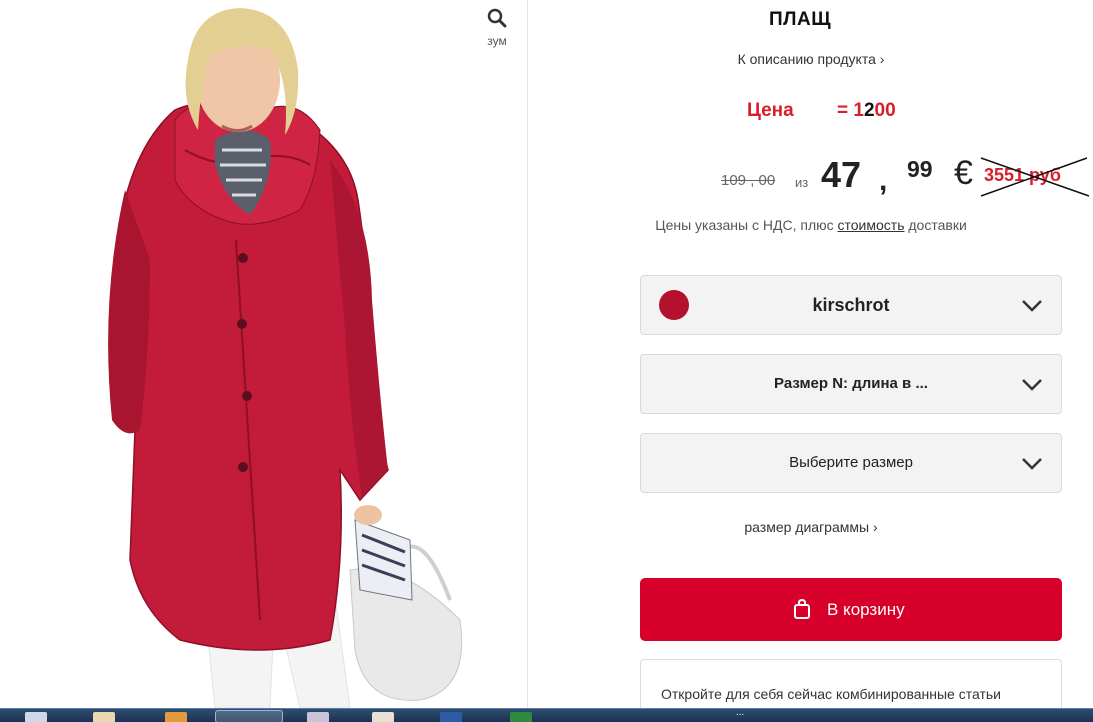  Describe the element at coordinates (748, 180) in the screenshot. I see `old-price: 109 , 00` at that location.